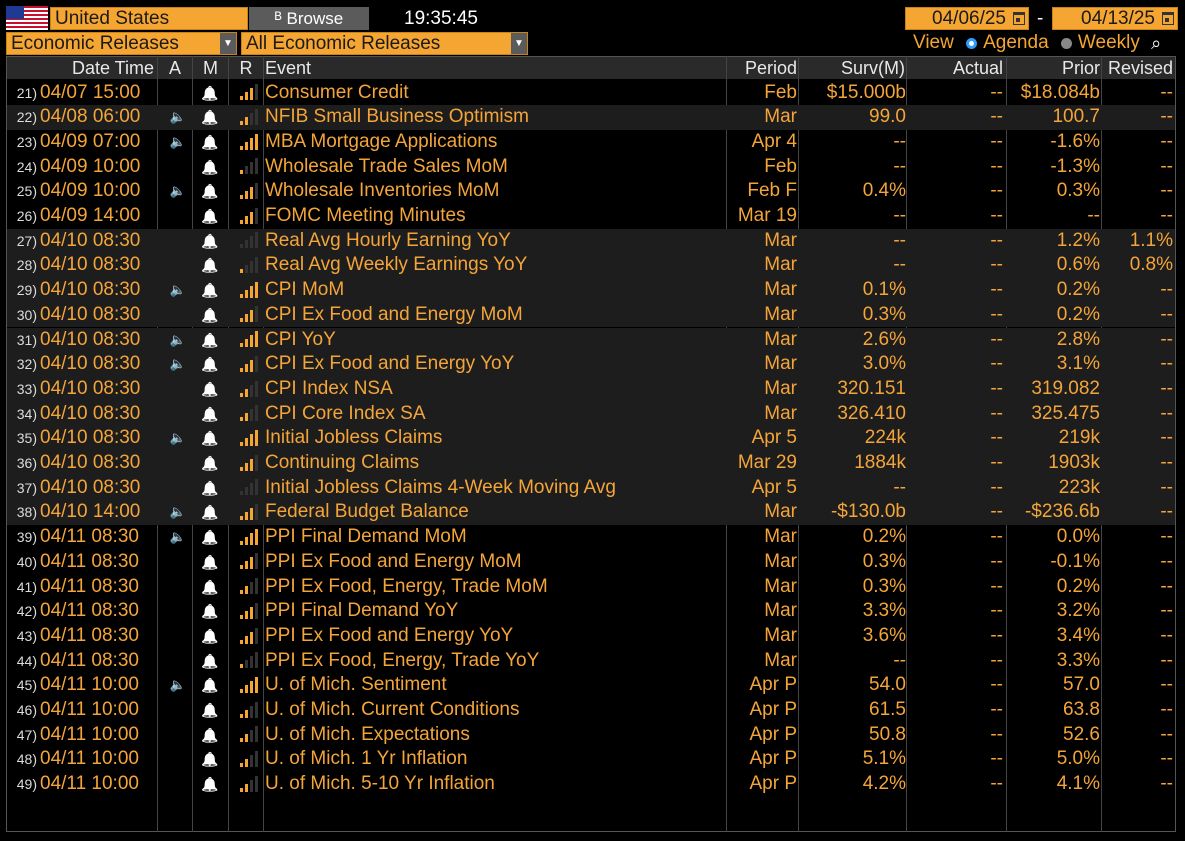 The width and height of the screenshot is (1185, 841). I want to click on agenda-label: Agenda, so click(1016, 42).